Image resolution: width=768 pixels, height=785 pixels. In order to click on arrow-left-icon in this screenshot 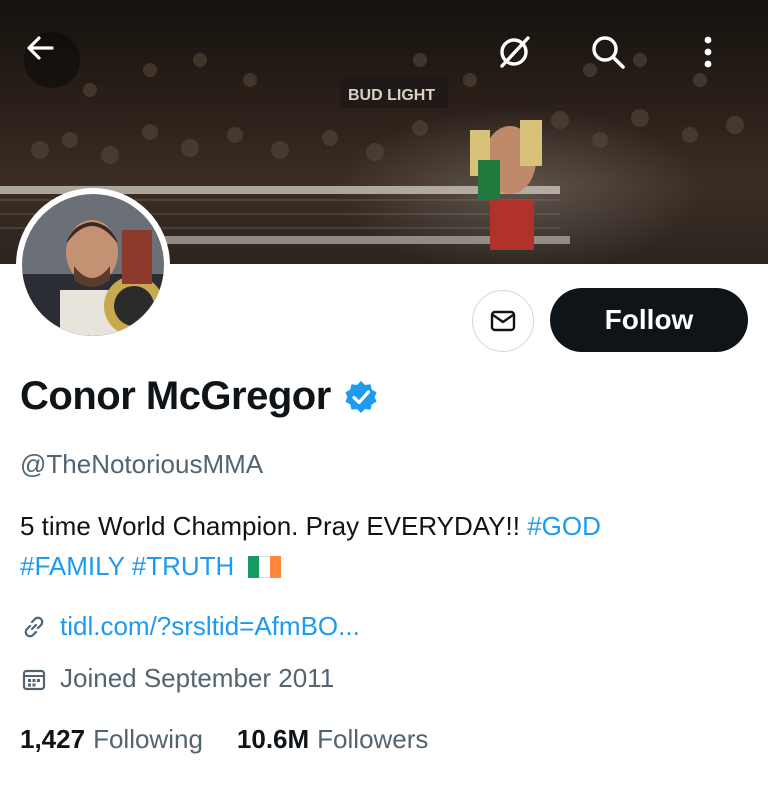, I will do `click(40, 48)`.